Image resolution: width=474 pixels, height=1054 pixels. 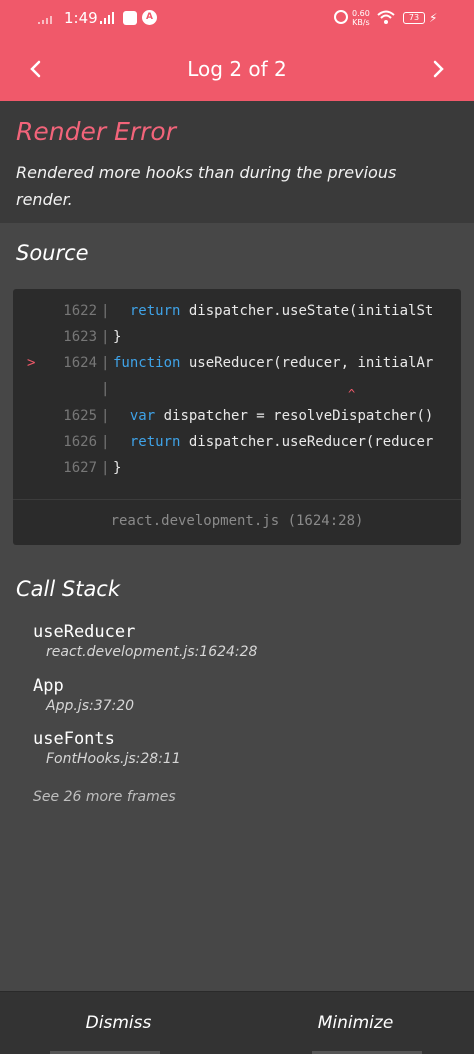 I want to click on wifi-icon, so click(x=386, y=17).